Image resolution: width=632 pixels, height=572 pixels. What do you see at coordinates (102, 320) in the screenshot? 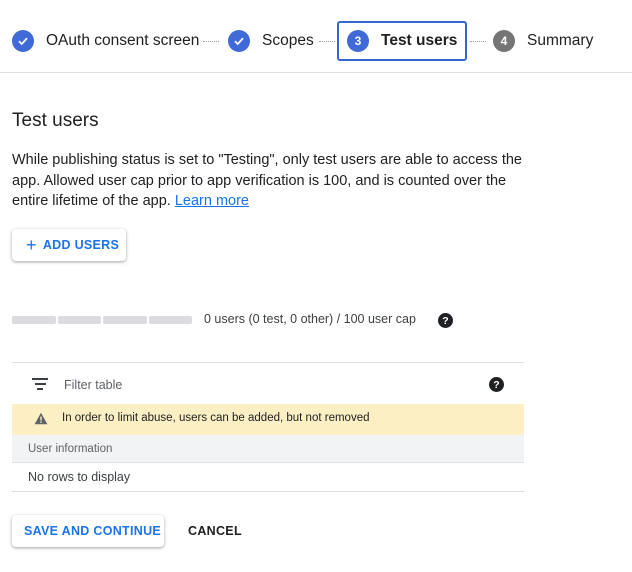
I see `user-cap-progress` at bounding box center [102, 320].